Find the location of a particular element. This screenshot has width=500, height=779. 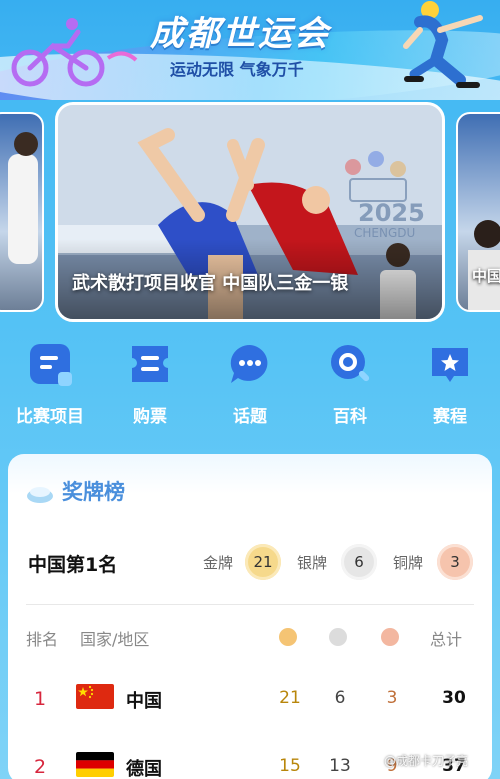

star-calendar-icon is located at coordinates (450, 365).